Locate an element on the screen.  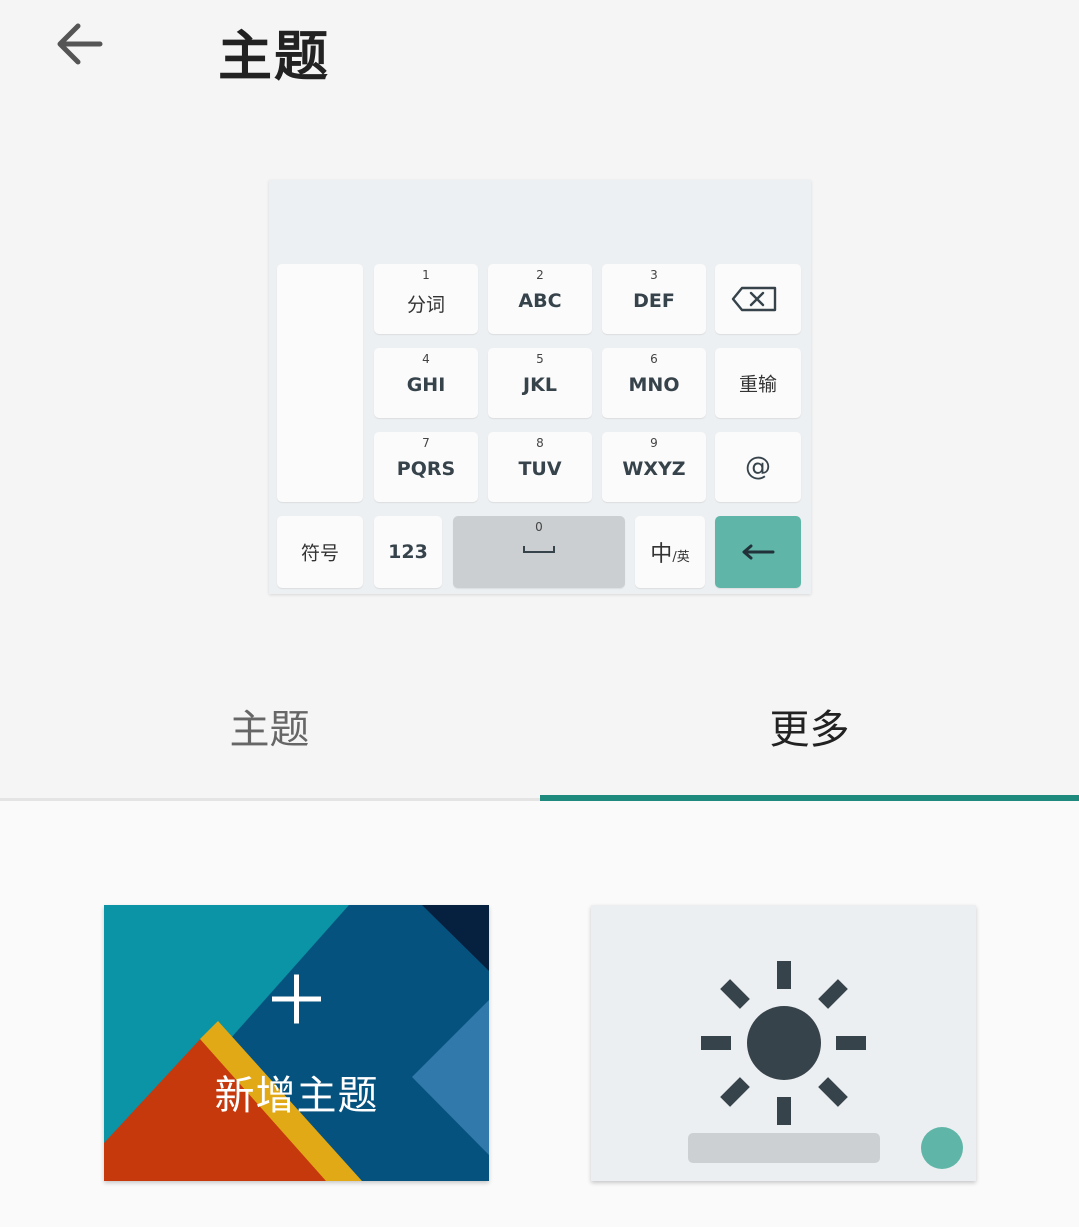
backspace-icon is located at coordinates (754, 299).